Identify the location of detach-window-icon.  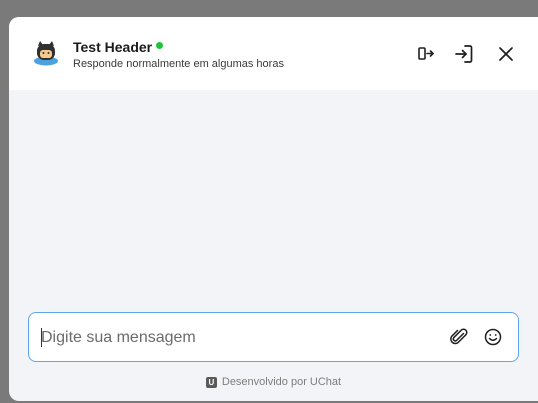
(426, 53).